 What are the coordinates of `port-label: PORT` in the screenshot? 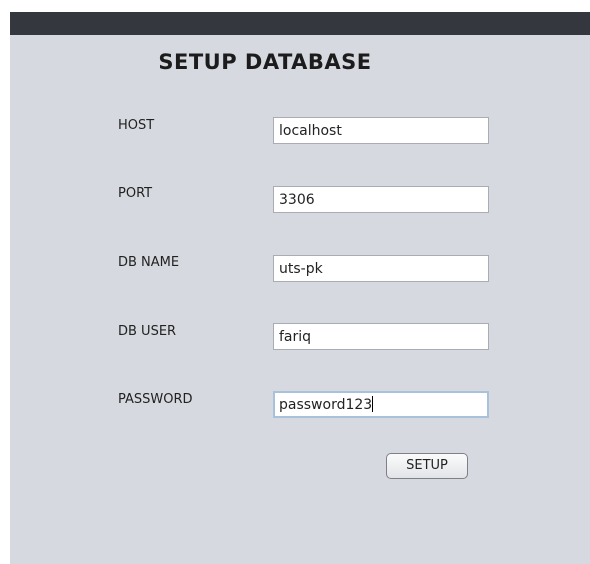 It's located at (135, 193).